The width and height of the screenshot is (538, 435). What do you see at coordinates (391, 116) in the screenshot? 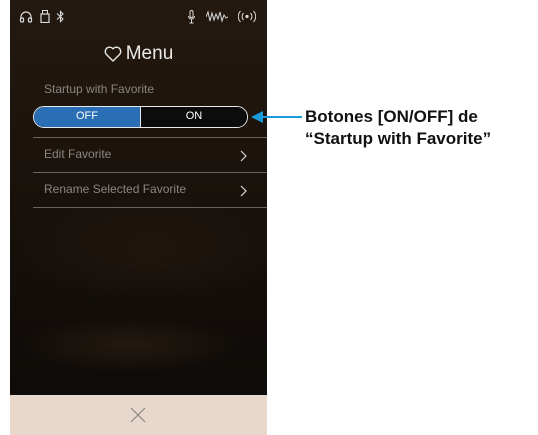
I see `callout-line-1: Botones [ON/OFF] de` at bounding box center [391, 116].